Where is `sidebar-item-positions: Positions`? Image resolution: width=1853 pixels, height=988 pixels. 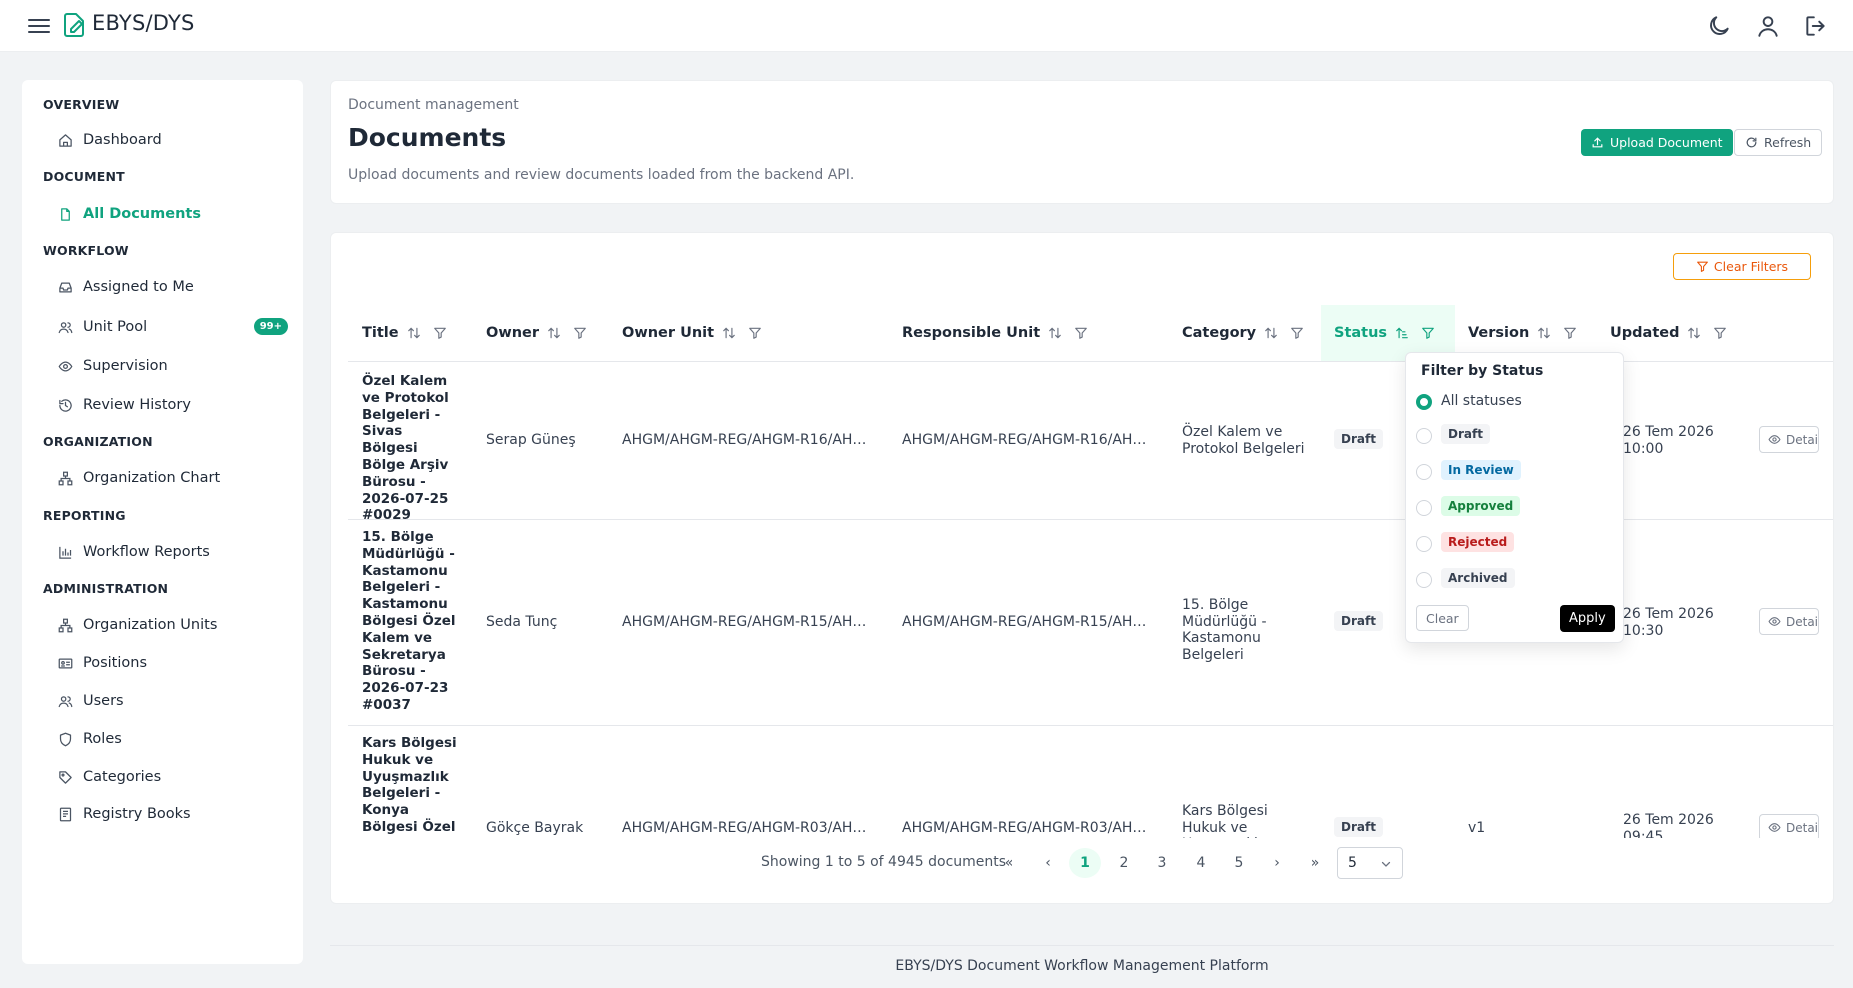
sidebar-item-positions: Positions is located at coordinates (173, 663).